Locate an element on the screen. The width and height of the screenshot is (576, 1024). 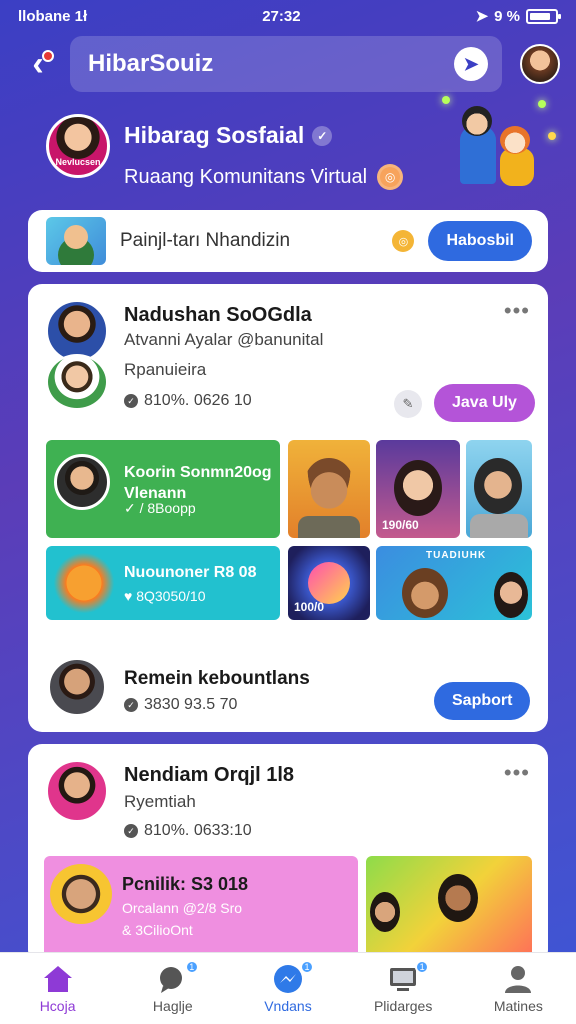
community-title: Hibarag Sosfaial ✓ is located at coordinates (228, 135).